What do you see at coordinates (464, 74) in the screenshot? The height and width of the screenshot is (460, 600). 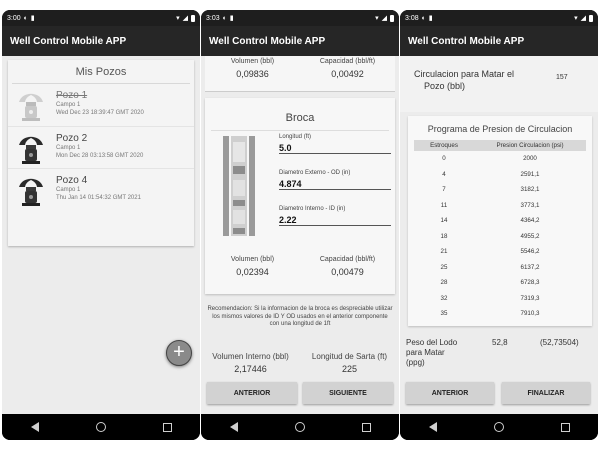 I see `kill-circulation-label-line1: Circulacion para Matar el` at bounding box center [464, 74].